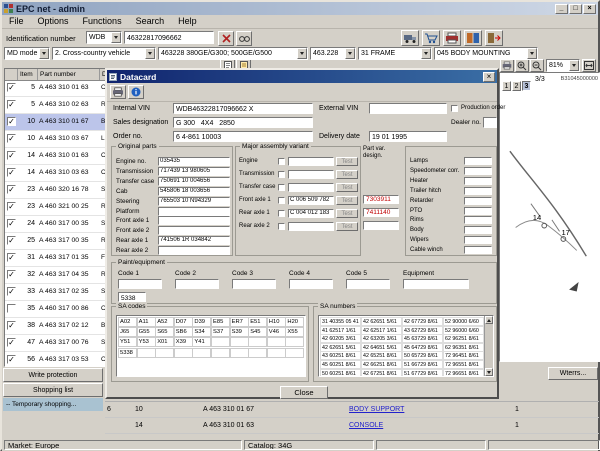 This screenshot has width=600, height=451. I want to click on code-5-field, so click(368, 284).